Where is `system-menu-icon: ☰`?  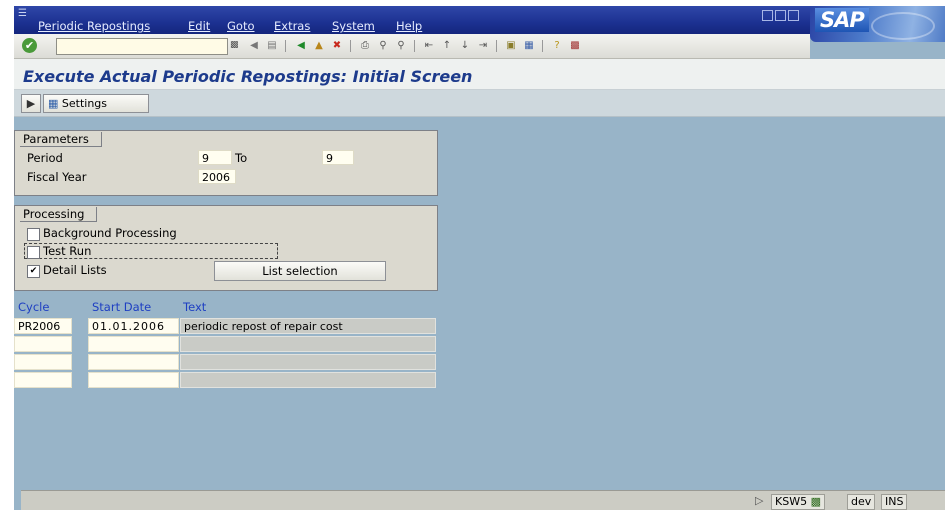
system-menu-icon: ☰ is located at coordinates (22, 13).